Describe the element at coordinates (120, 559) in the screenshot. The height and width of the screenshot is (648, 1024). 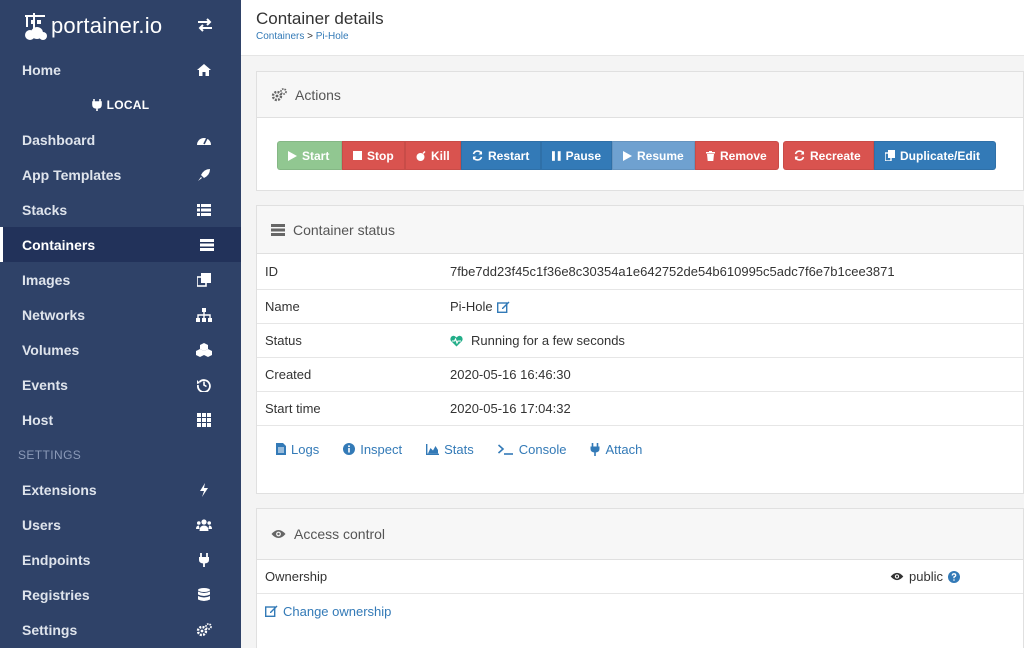
I see `sidebar-item-endpoints: Endpoints` at that location.